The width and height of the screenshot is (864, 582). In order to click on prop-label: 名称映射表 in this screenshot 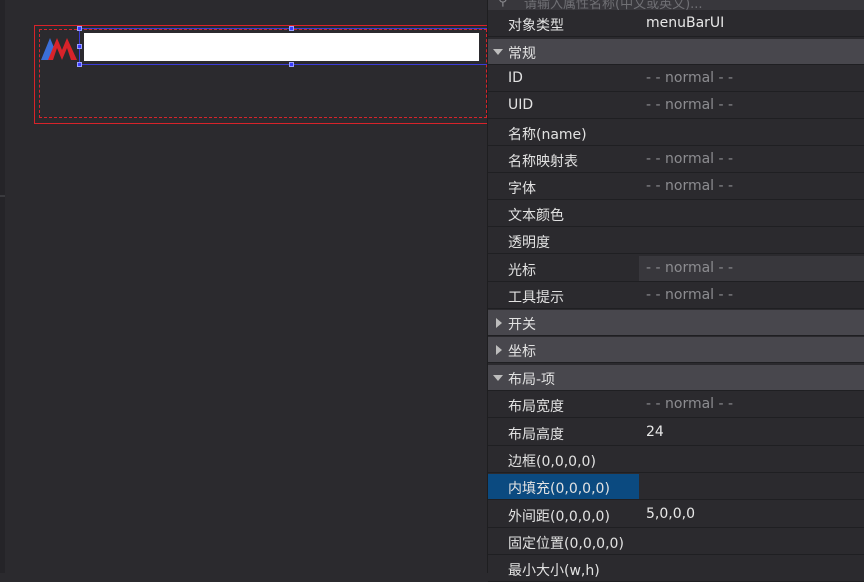, I will do `click(543, 162)`.